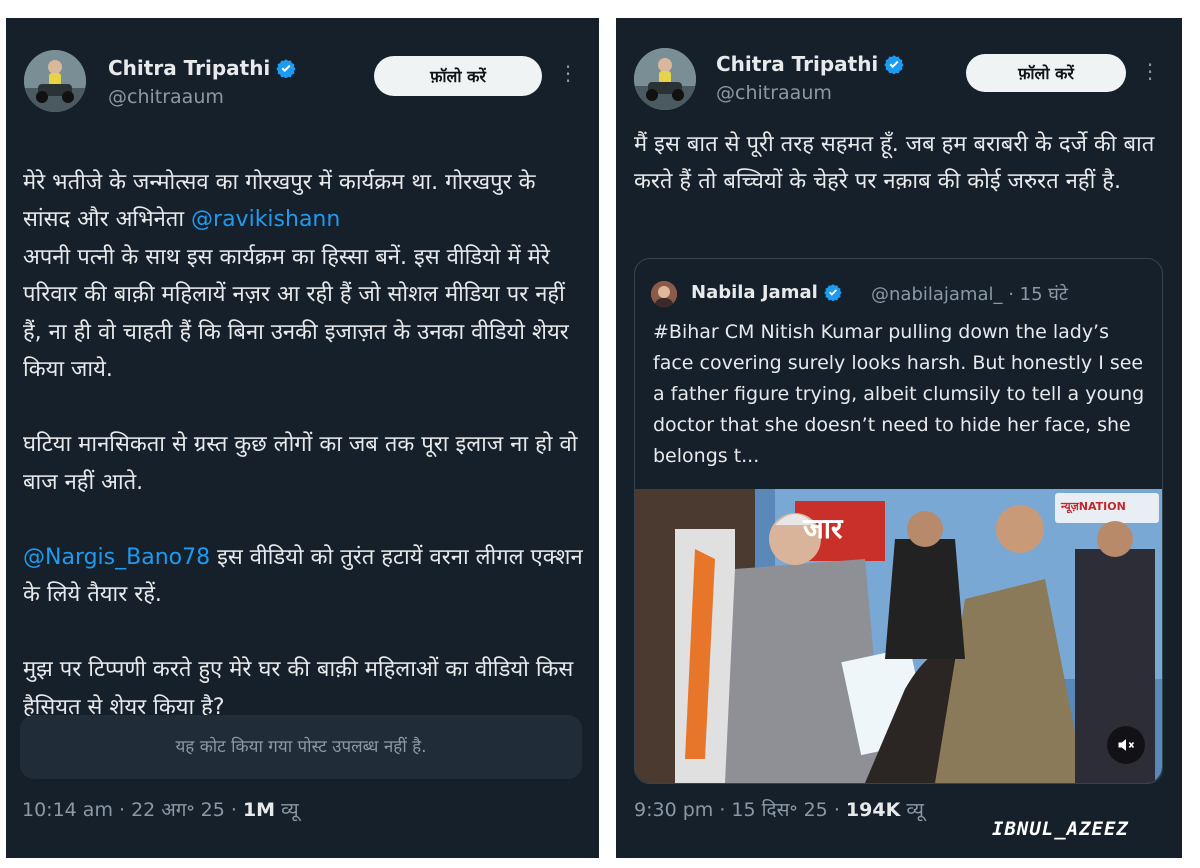  What do you see at coordinates (259, 810) in the screenshot?
I see `views-count: 1M` at bounding box center [259, 810].